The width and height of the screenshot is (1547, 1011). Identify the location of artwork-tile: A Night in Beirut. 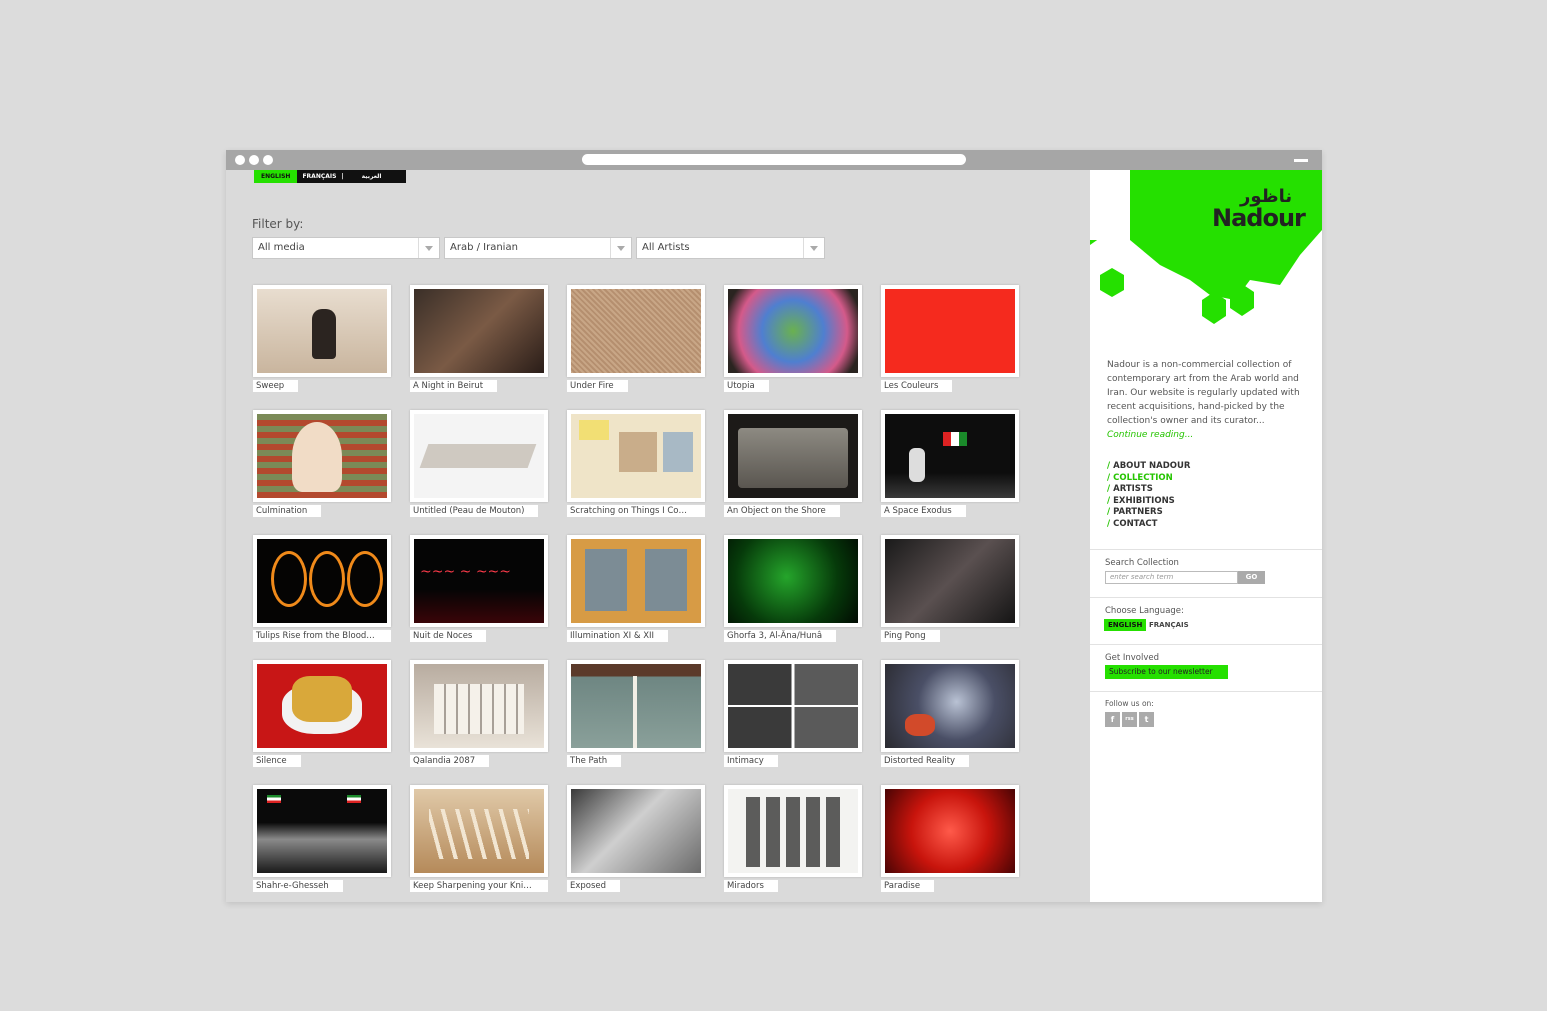
(479, 340).